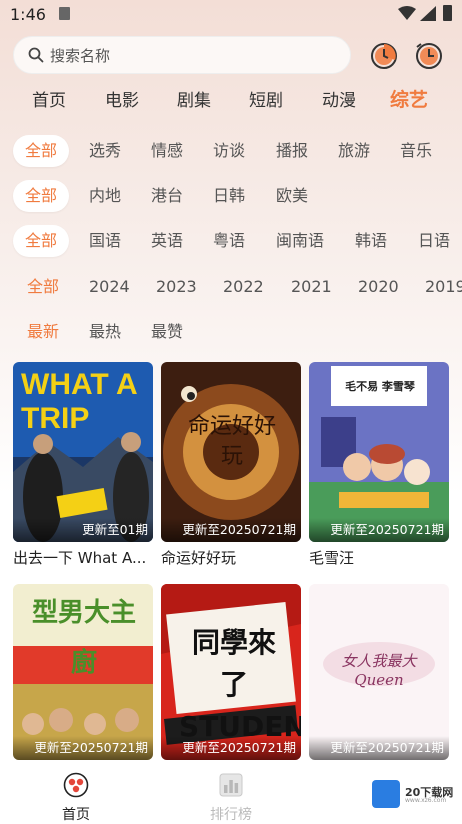 The width and height of the screenshot is (462, 824). I want to click on filter-year-option: 2019, so click(443, 287).